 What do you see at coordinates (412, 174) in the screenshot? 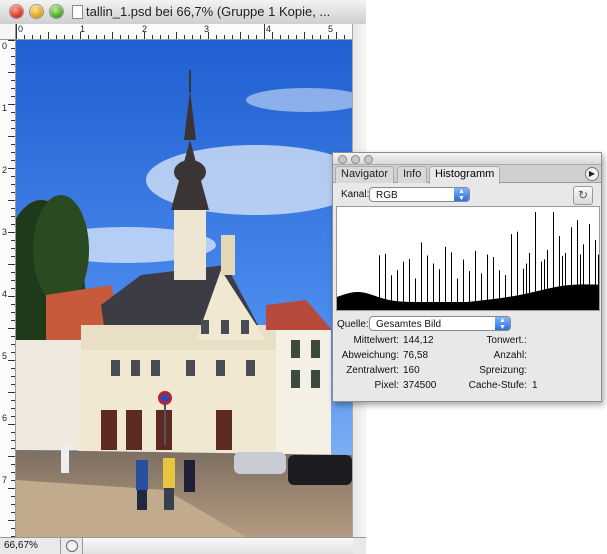
I see `tab-info: Info` at bounding box center [412, 174].